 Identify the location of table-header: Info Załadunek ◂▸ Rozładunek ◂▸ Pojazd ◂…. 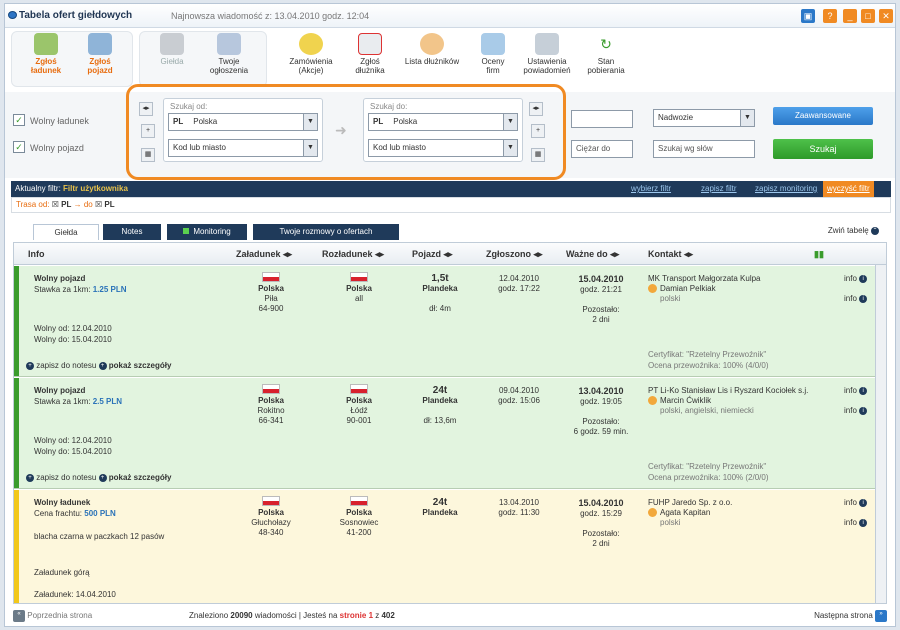
(450, 254).